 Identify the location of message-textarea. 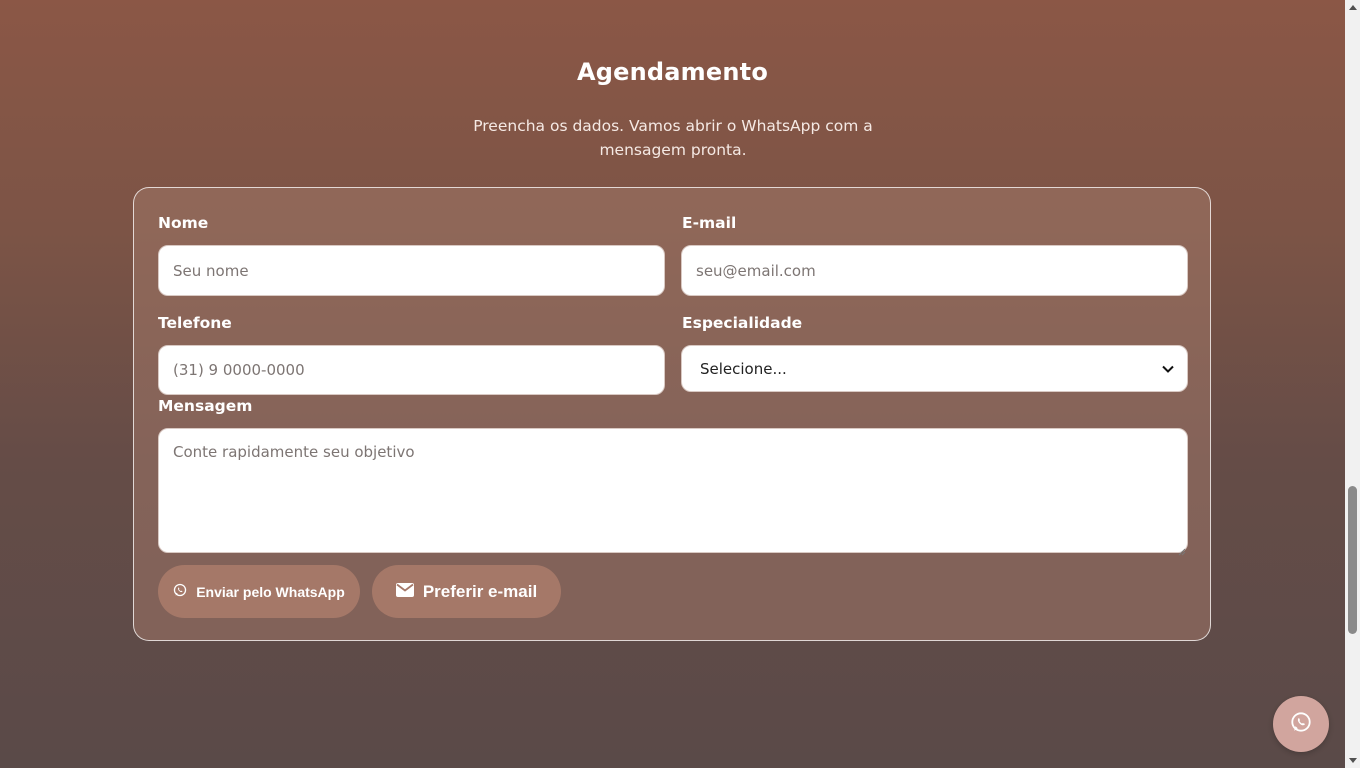
(673, 490).